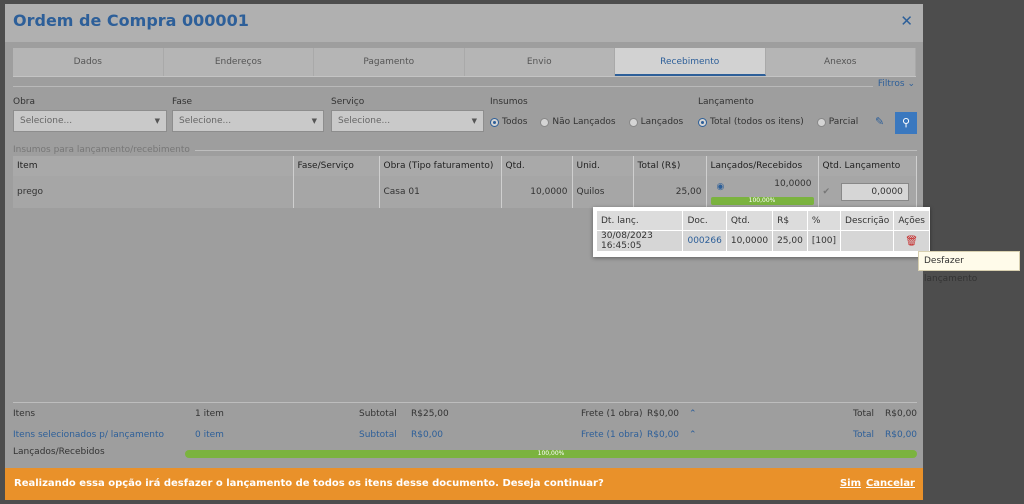  I want to click on footer-itens-subtotal: R$25,00, so click(430, 414).